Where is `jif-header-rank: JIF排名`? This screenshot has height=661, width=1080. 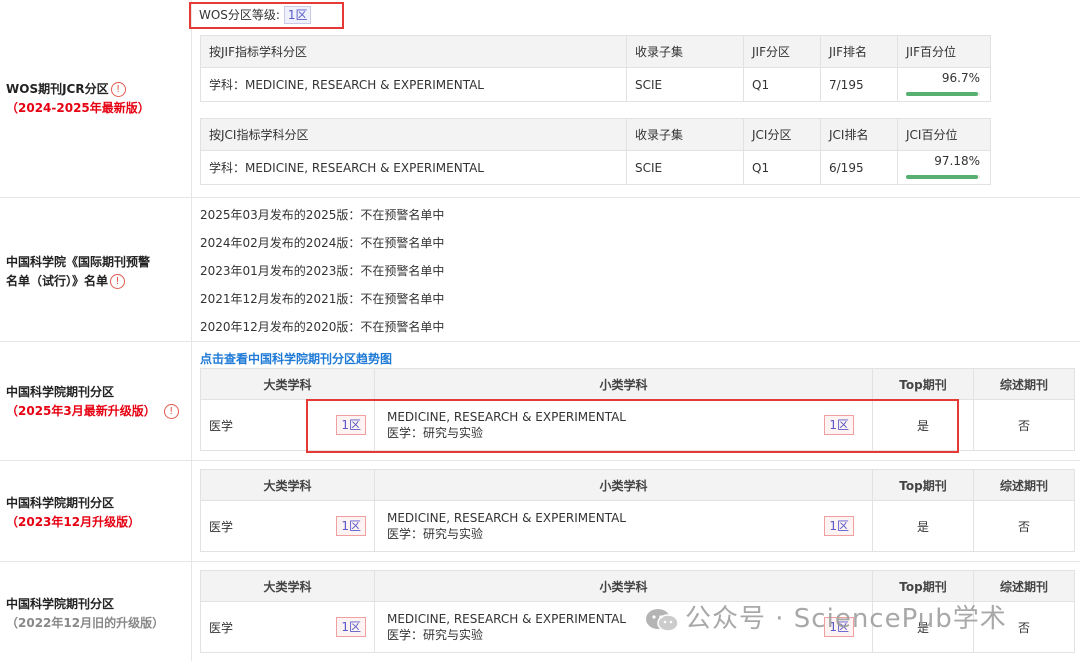
jif-header-rank: JIF排名 is located at coordinates (859, 51).